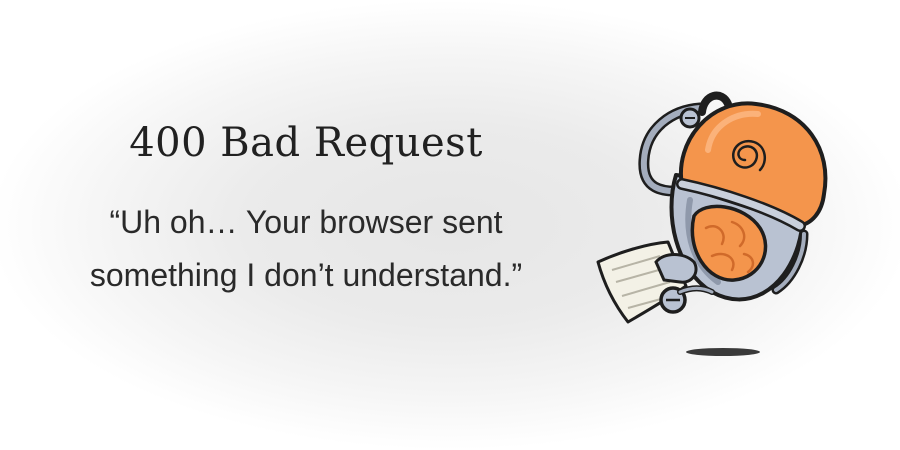 This screenshot has height=450, width=900. I want to click on error-message-line-2: something I don’t understand.”, so click(306, 275).